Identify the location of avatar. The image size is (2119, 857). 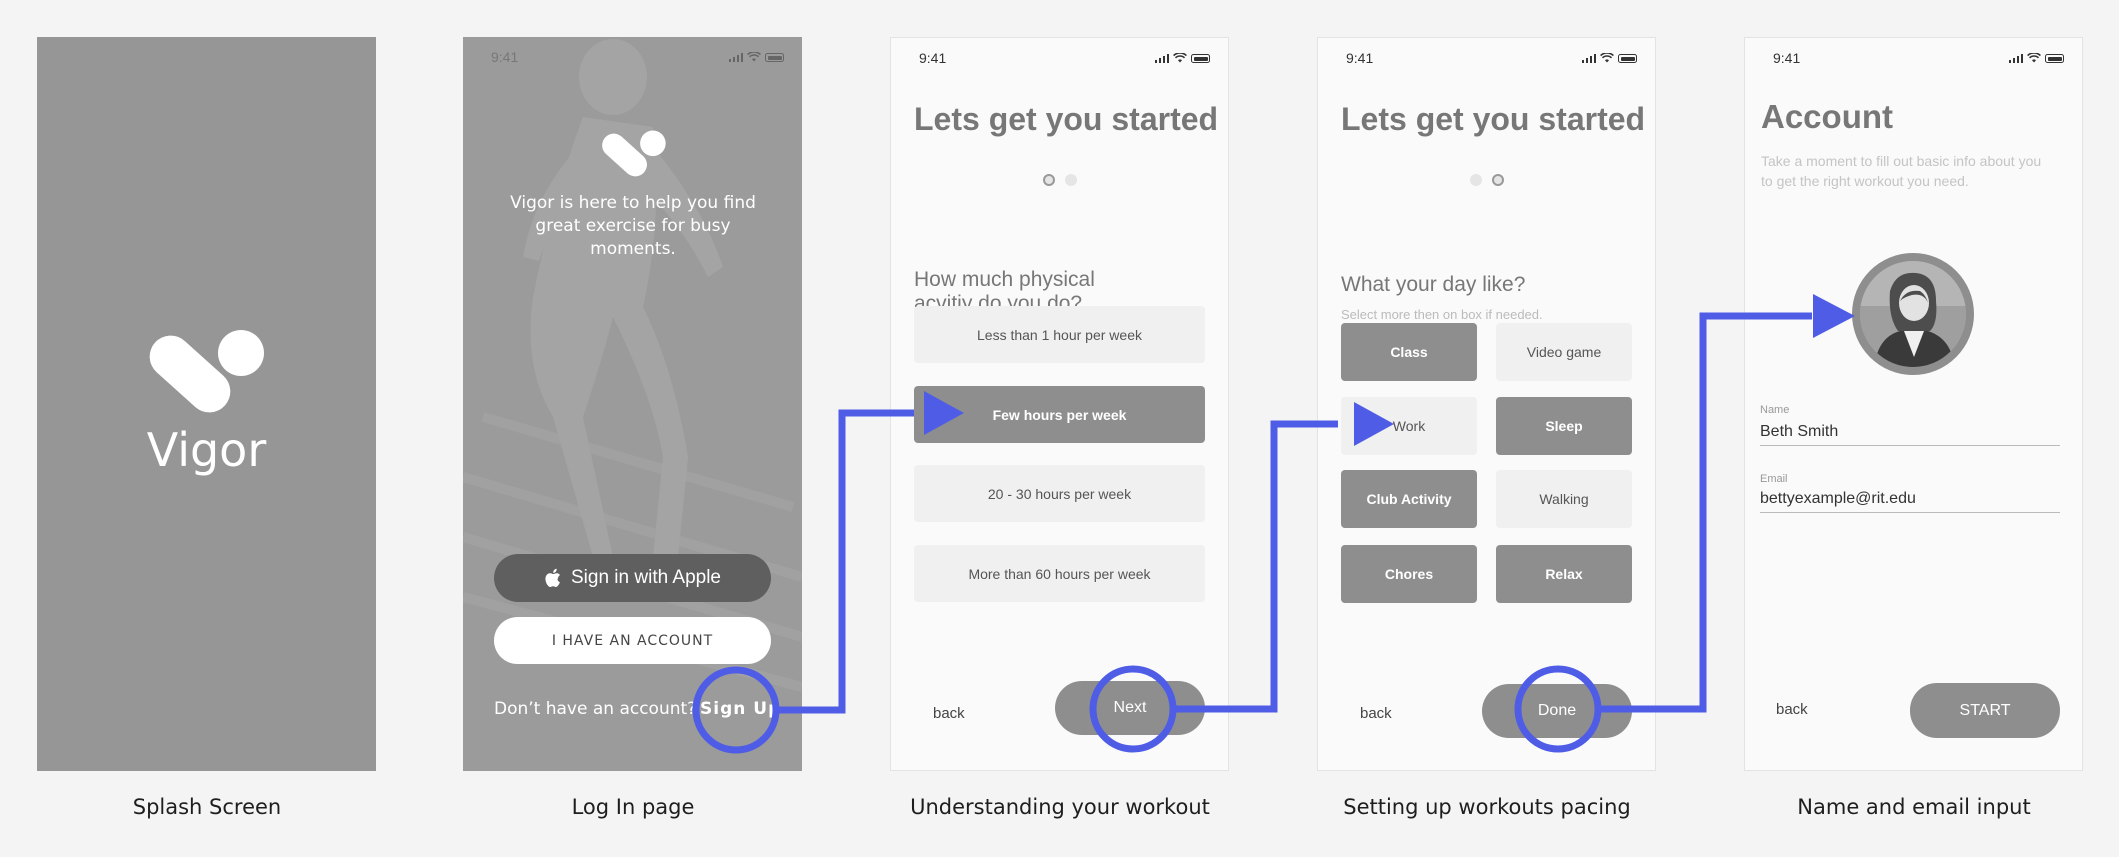
(1913, 314).